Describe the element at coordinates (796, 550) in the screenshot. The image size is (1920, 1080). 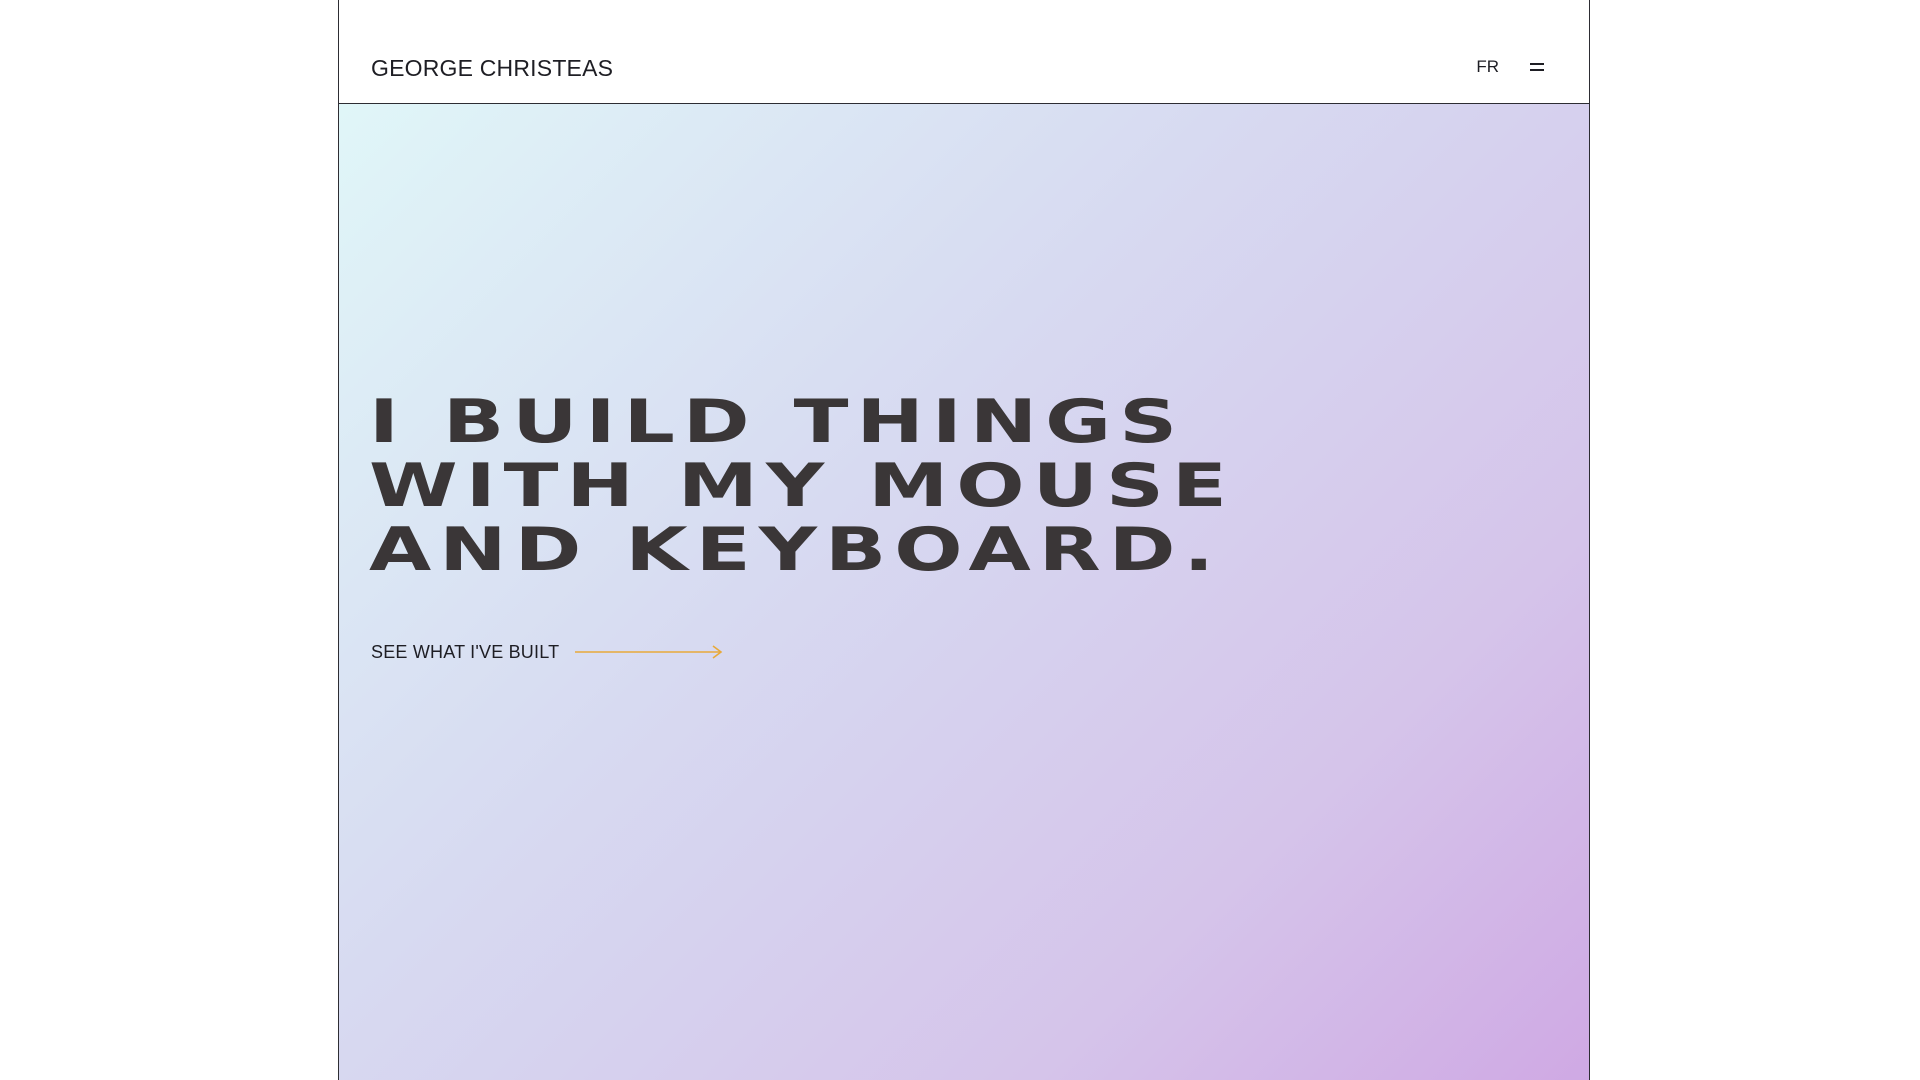
I see `headline-line-3: AND KEYBOARD.` at that location.